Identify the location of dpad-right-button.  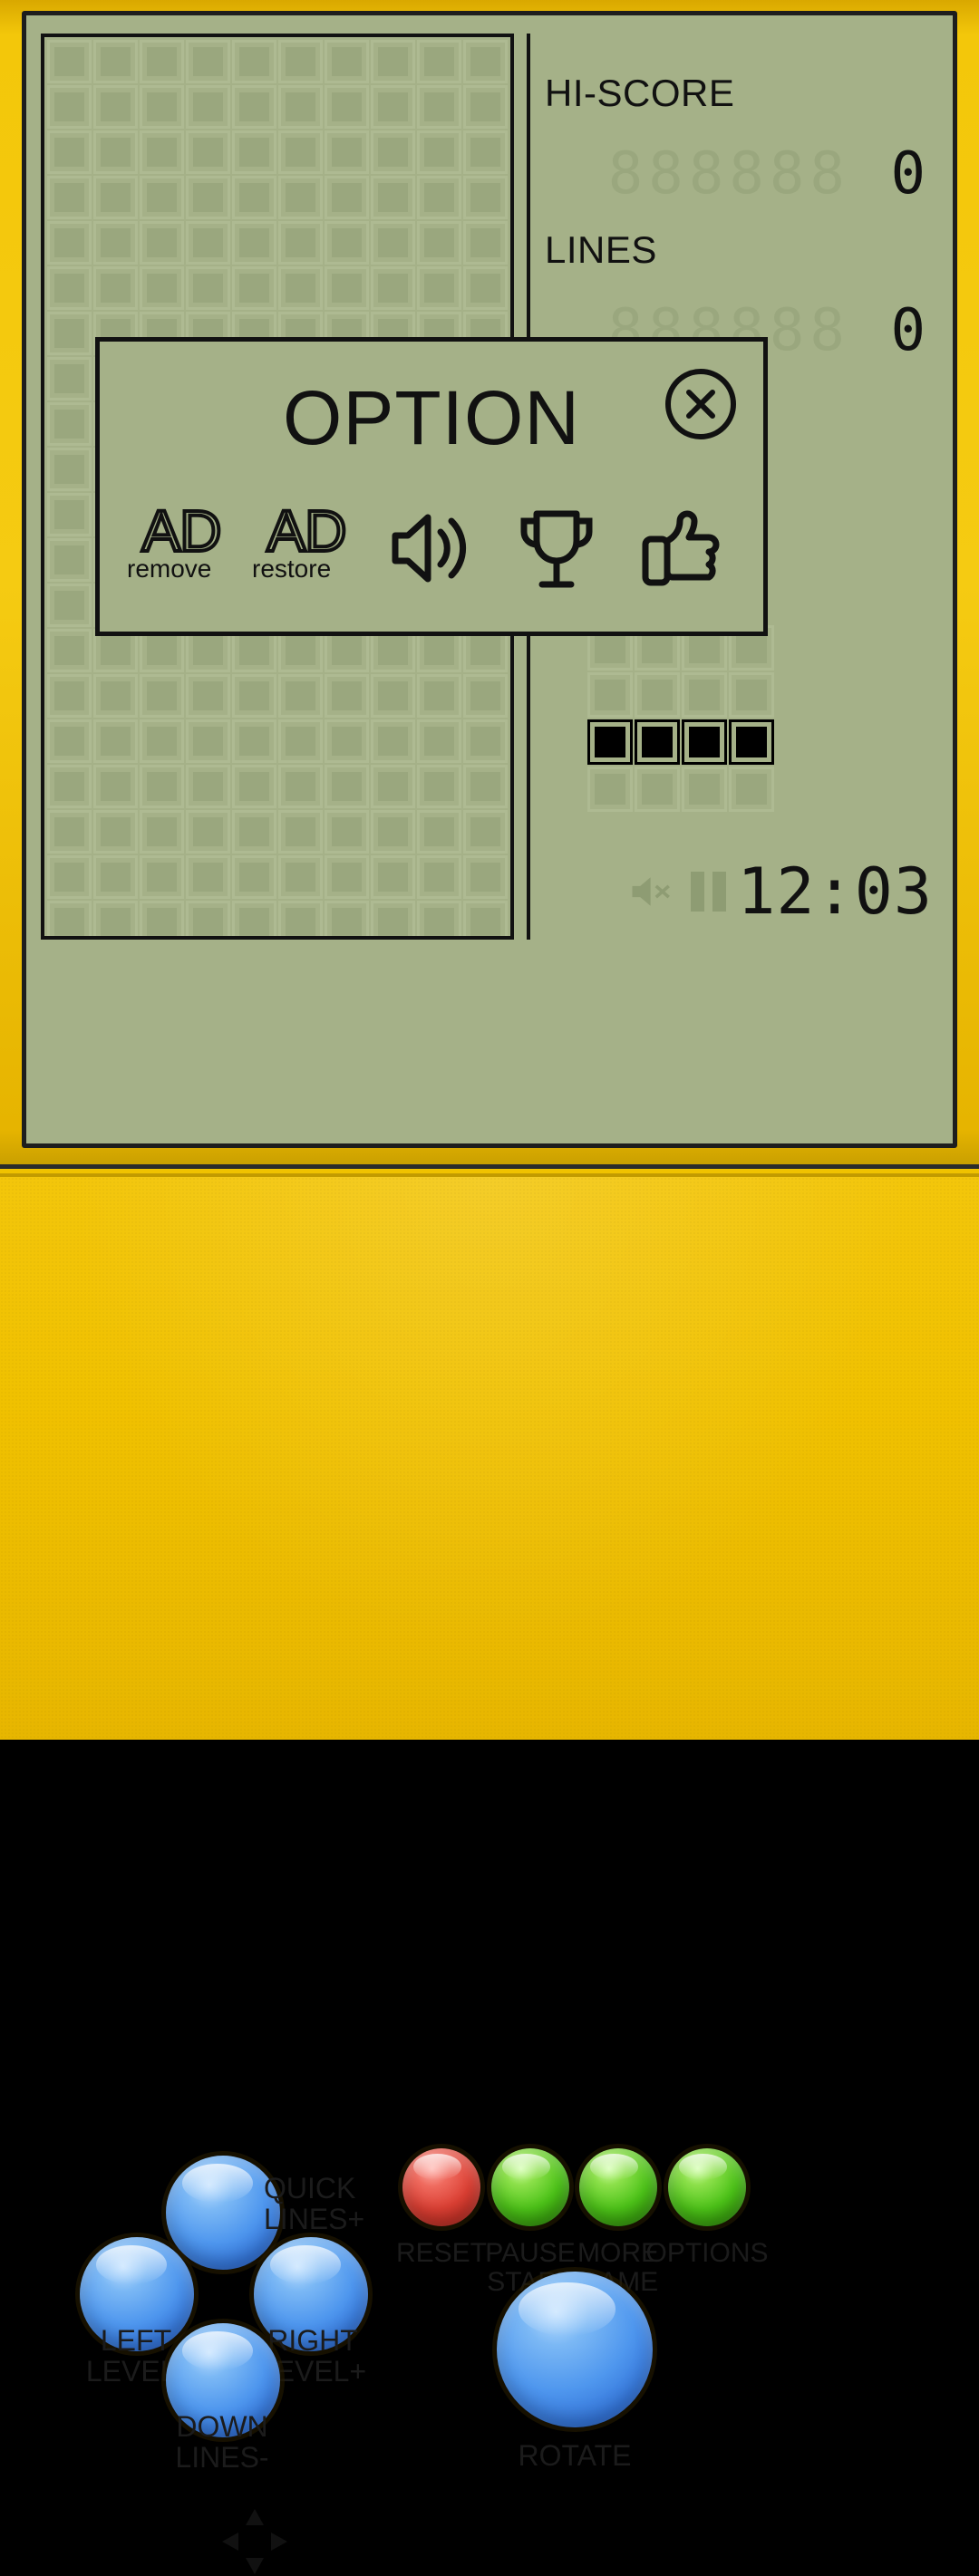
(311, 2294).